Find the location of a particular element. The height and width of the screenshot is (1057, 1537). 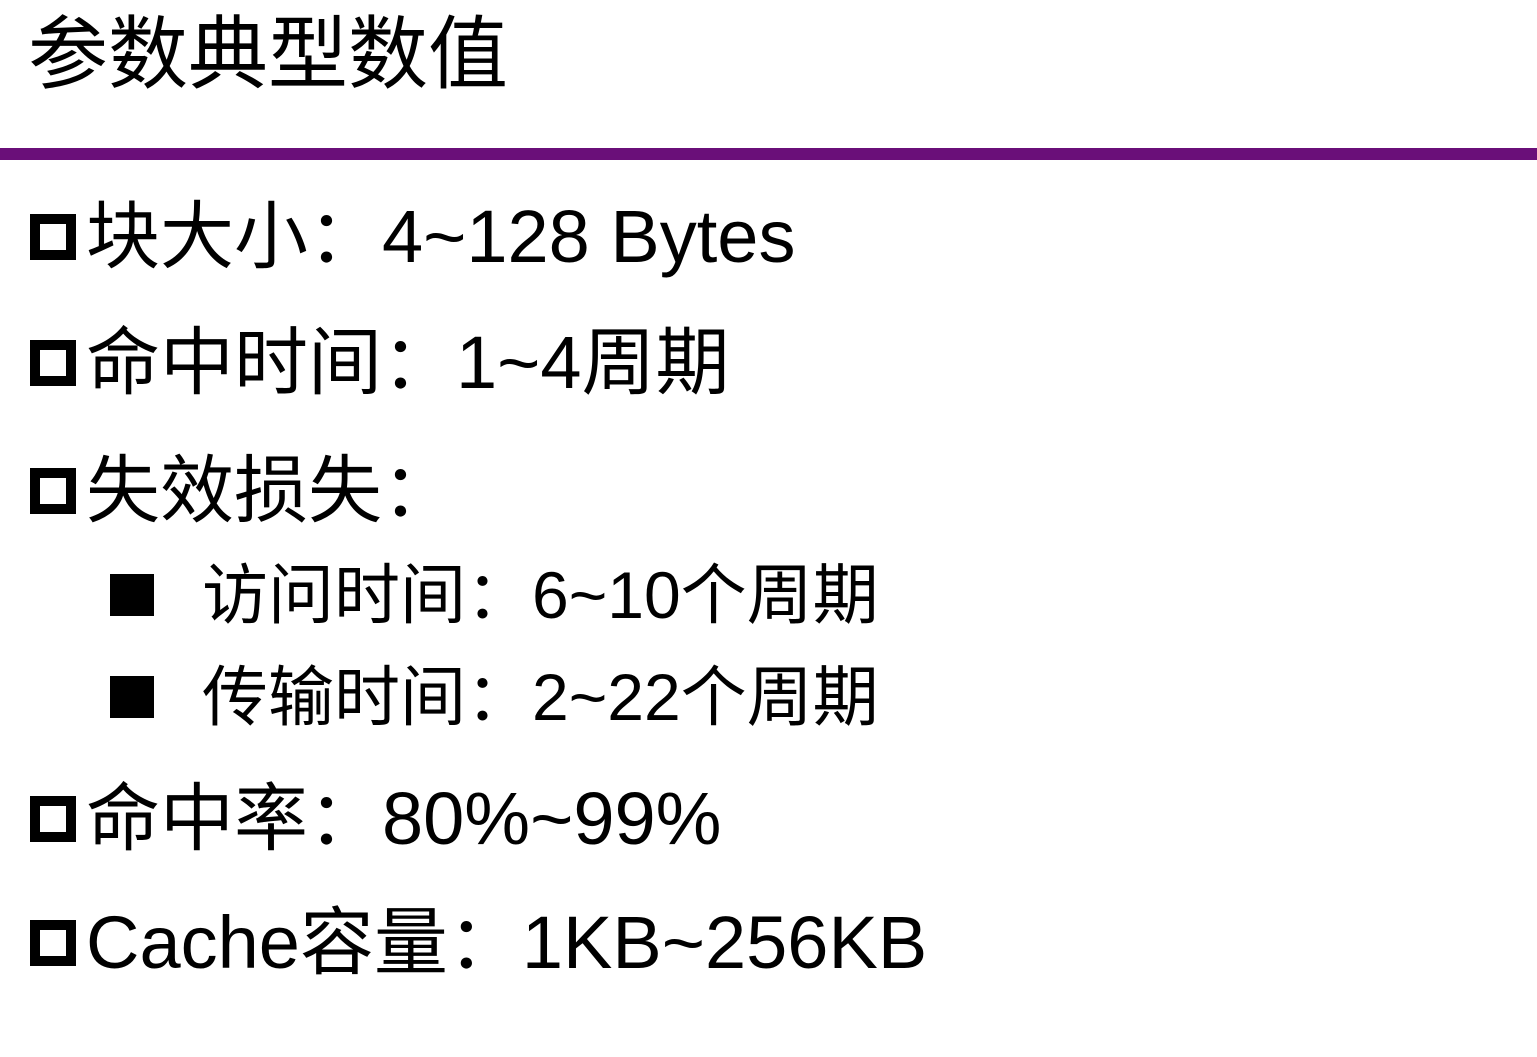

title-divider is located at coordinates (768, 154).